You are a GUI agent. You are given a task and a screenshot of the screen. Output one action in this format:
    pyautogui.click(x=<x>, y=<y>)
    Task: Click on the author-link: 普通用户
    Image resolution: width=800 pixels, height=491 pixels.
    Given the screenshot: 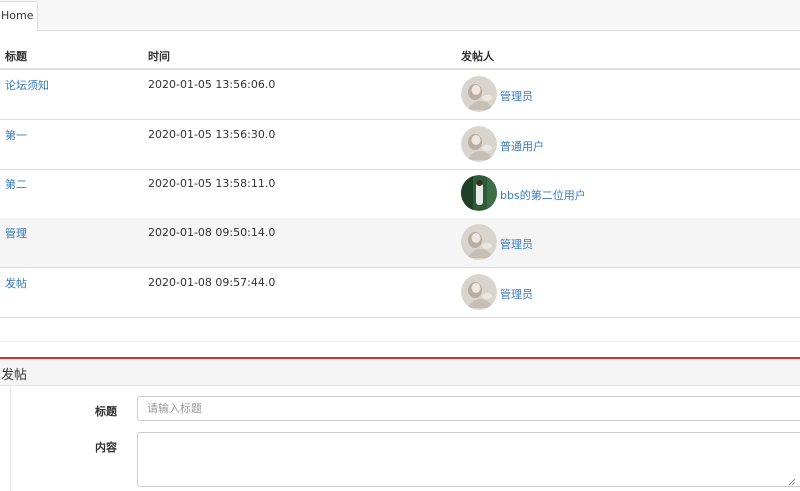 What is the action you would take?
    pyautogui.click(x=522, y=146)
    